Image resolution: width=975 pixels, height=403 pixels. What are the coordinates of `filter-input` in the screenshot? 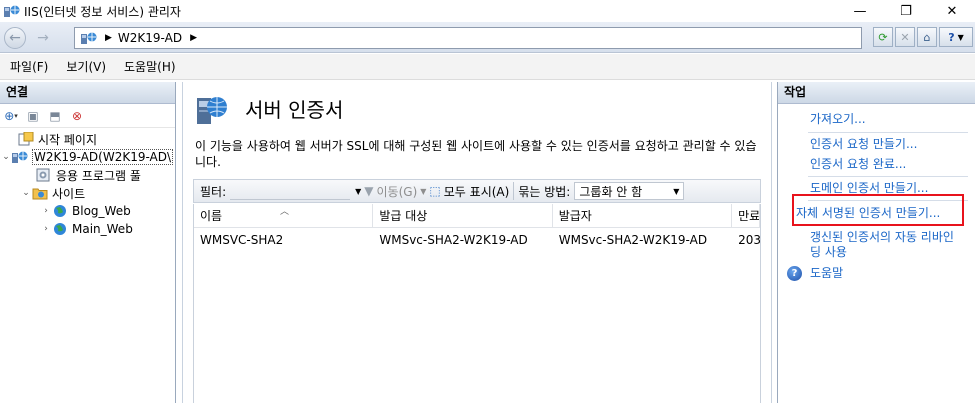 It's located at (290, 191).